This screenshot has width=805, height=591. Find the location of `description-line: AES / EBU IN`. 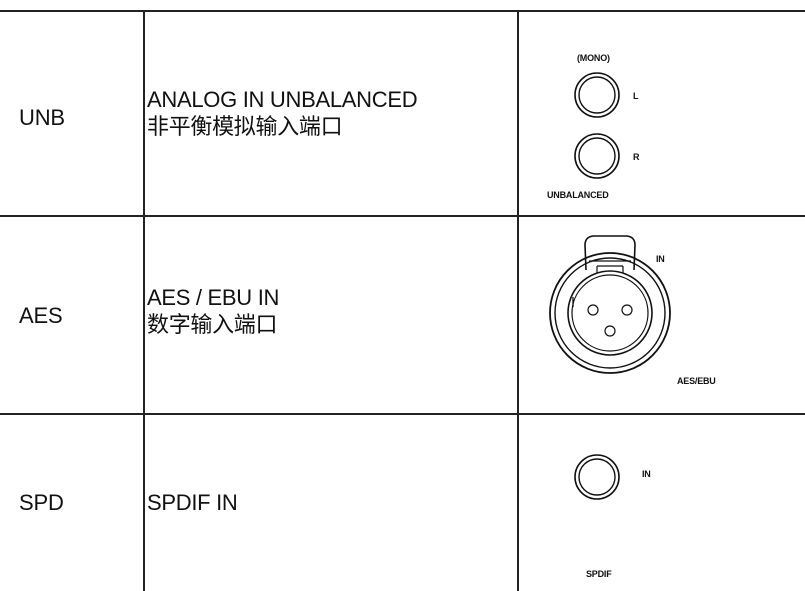

description-line: AES / EBU IN is located at coordinates (213, 297).